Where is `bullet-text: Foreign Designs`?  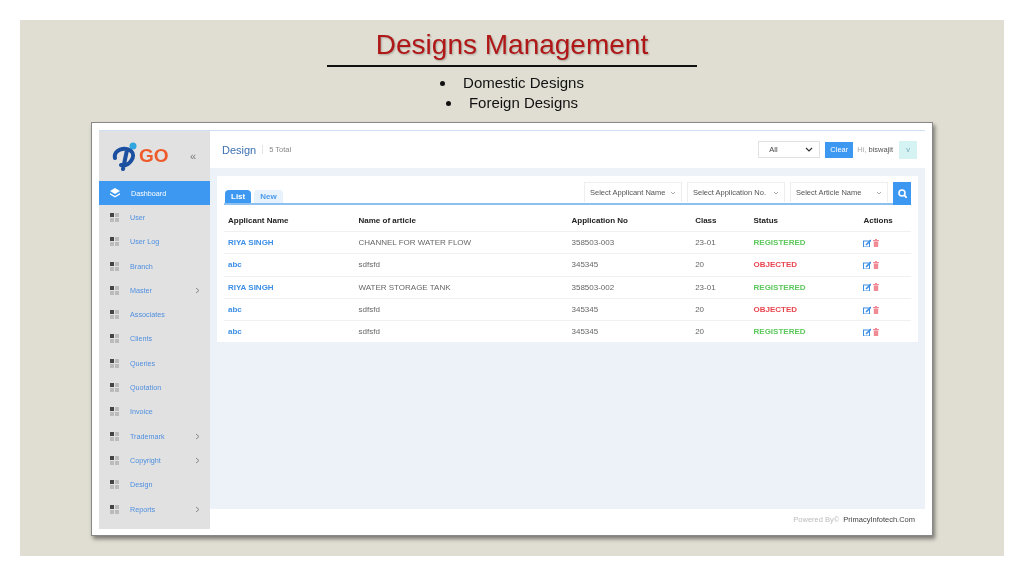
bullet-text: Foreign Designs is located at coordinates (523, 103).